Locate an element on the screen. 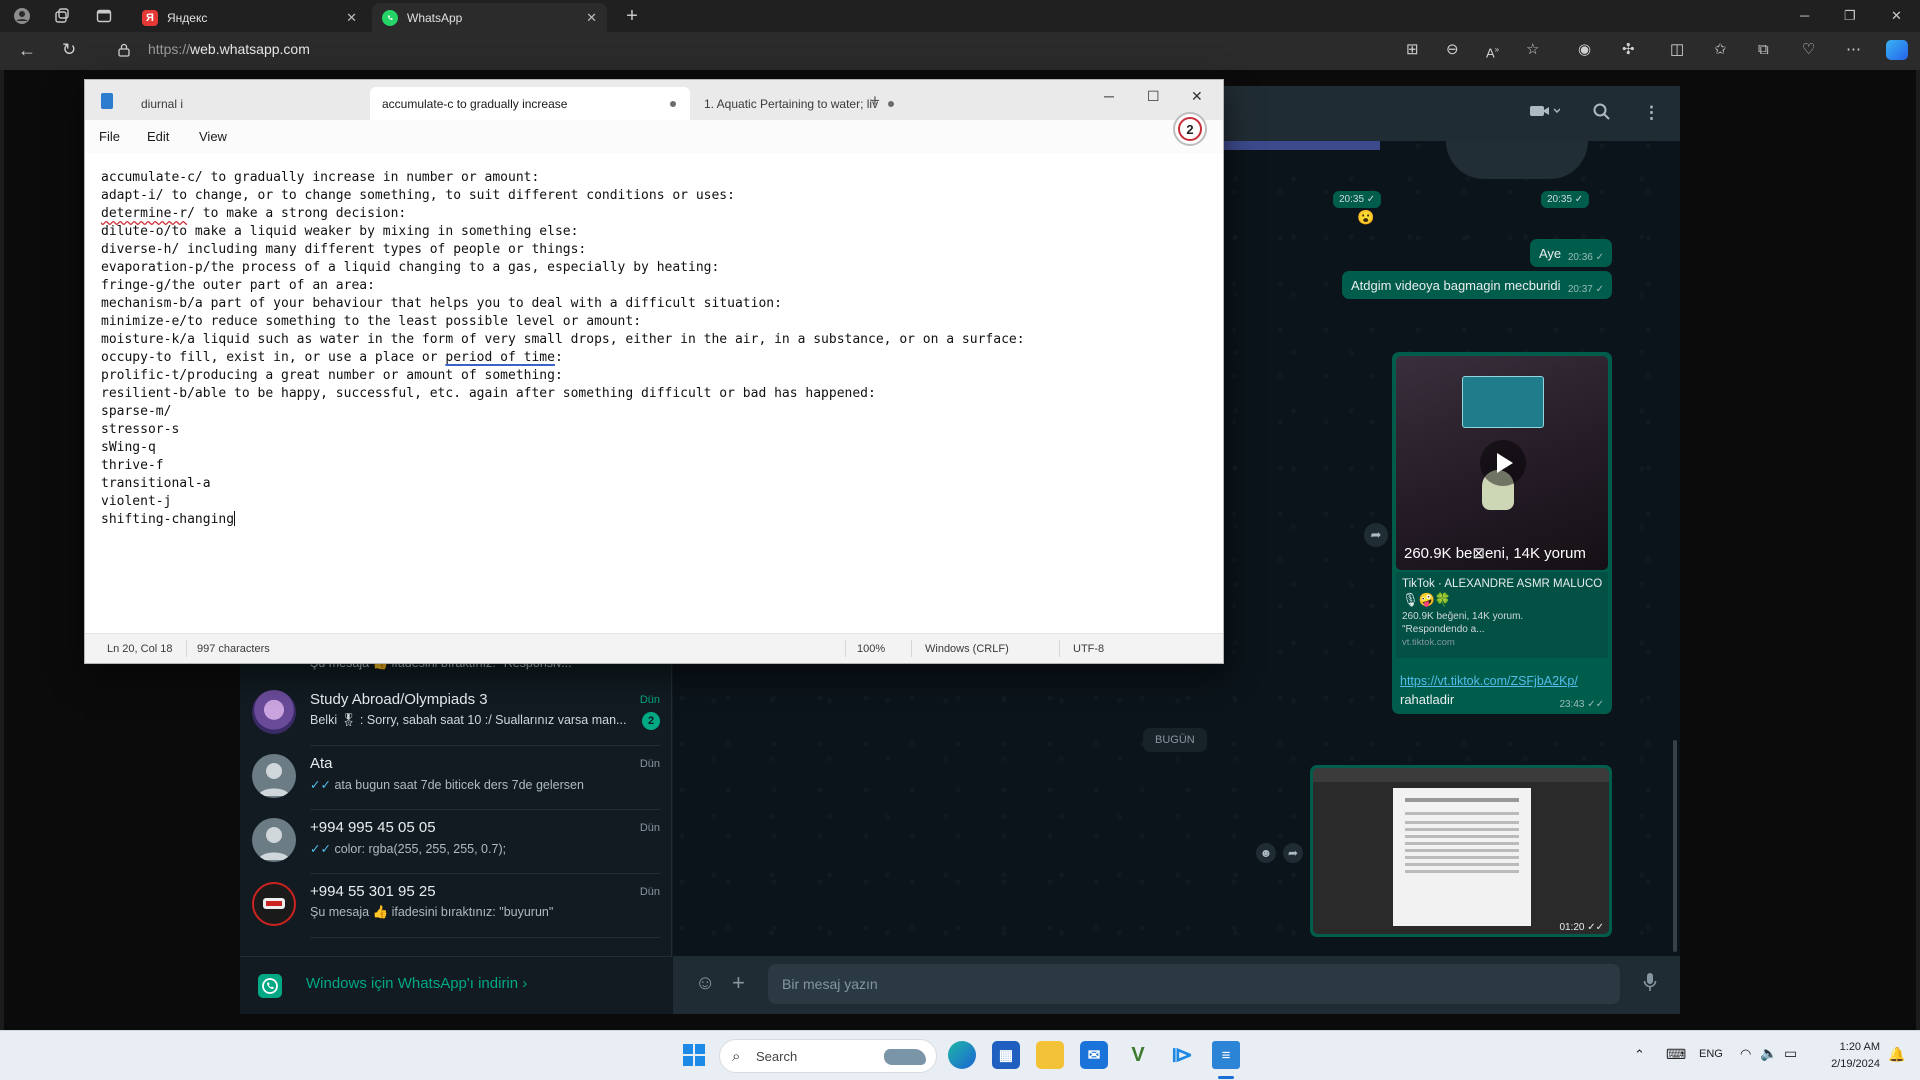  notification-badge: 2 is located at coordinates (1190, 129).